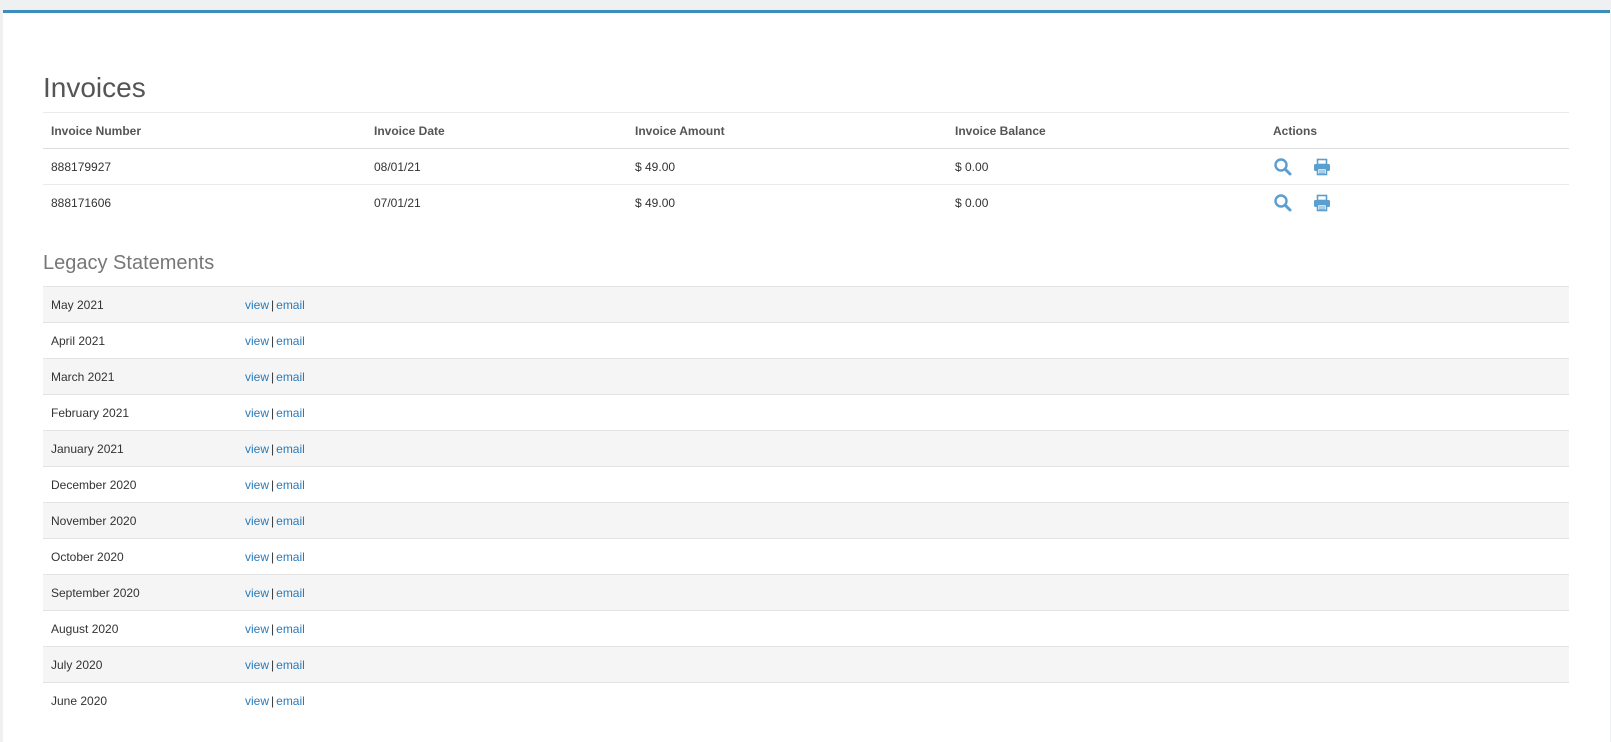 Image resolution: width=1611 pixels, height=742 pixels. Describe the element at coordinates (204, 130) in the screenshot. I see `header-invoice-number: Invoice Number` at that location.